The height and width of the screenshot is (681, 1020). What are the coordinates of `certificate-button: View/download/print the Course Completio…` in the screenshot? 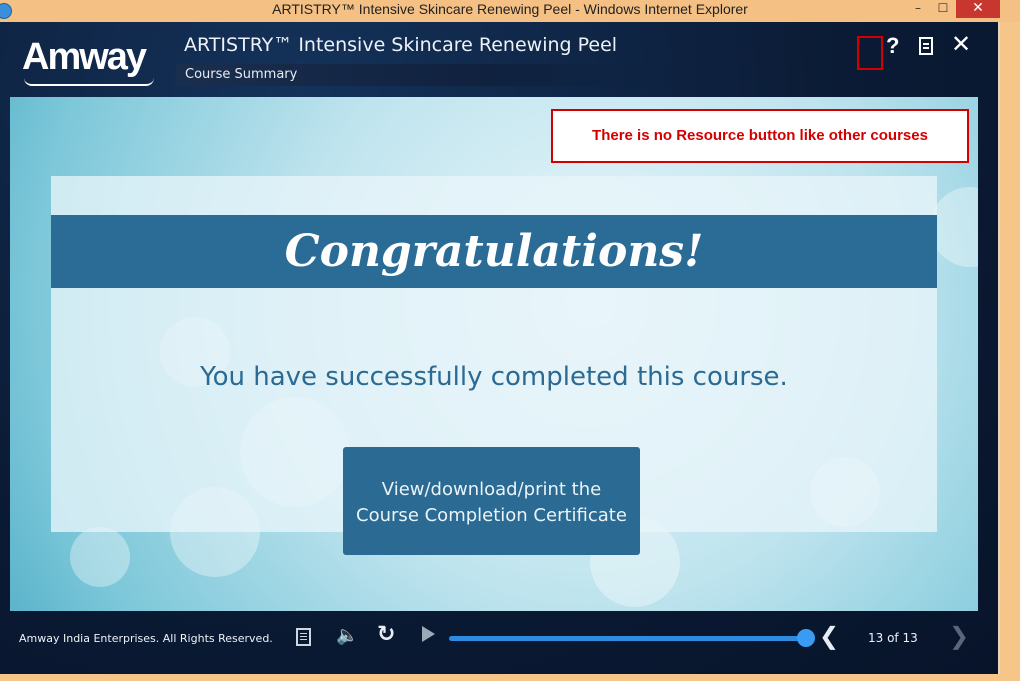 It's located at (491, 501).